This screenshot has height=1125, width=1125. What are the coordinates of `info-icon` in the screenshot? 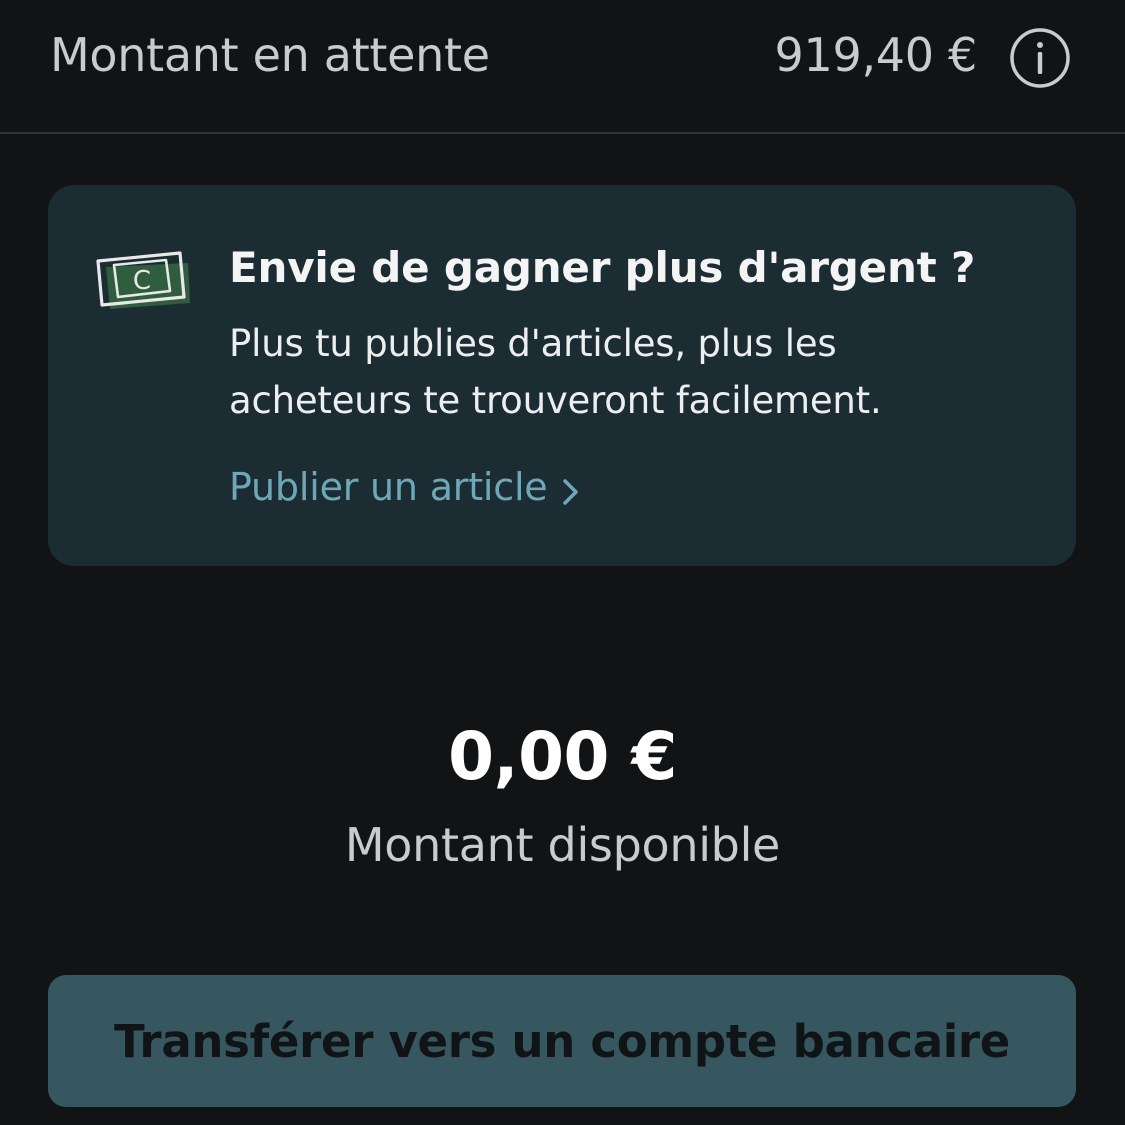 It's located at (1040, 58).